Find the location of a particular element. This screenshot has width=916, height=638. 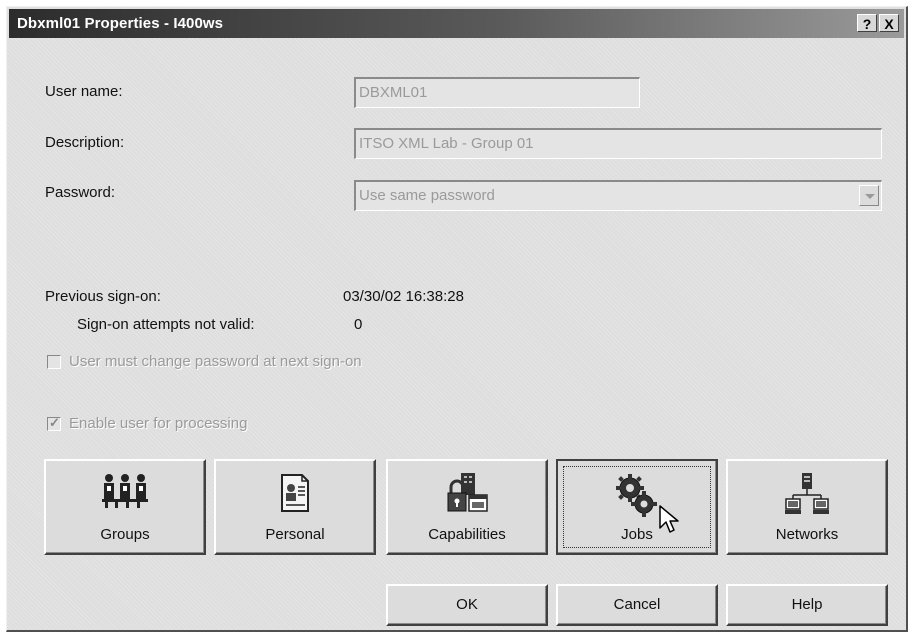

enable-user-checkbox-row: Enable user for processing is located at coordinates (197, 425).